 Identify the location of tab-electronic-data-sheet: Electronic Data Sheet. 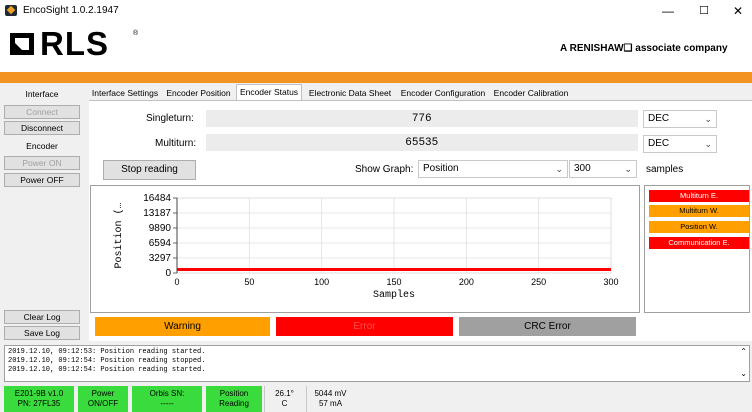
(350, 93).